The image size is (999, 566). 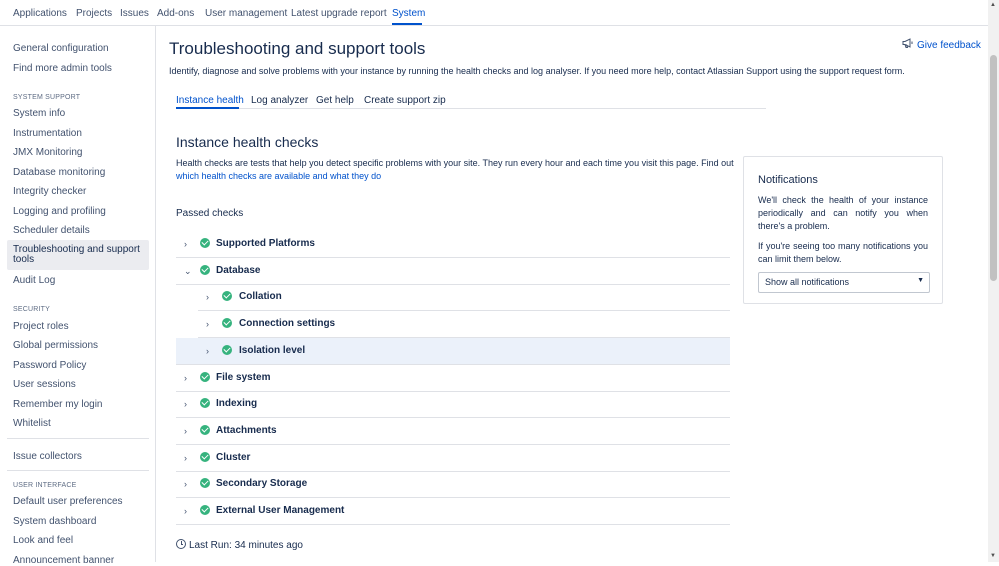 I want to click on health-check-label: File system, so click(x=243, y=377).